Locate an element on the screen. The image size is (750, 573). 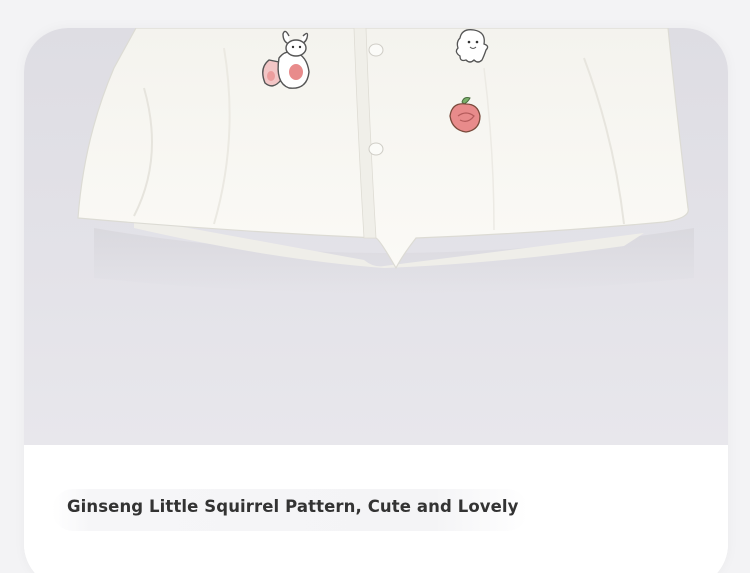
peach-icon is located at coordinates (465, 115).